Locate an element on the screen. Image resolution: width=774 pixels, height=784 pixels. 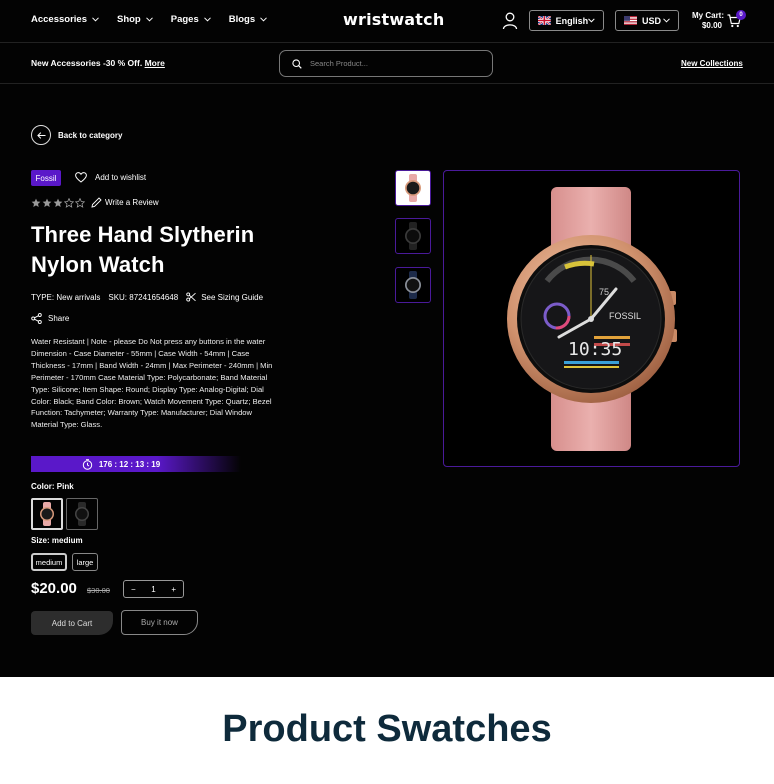
promo-message: New Accessories -30 % Off. More is located at coordinates (98, 63).